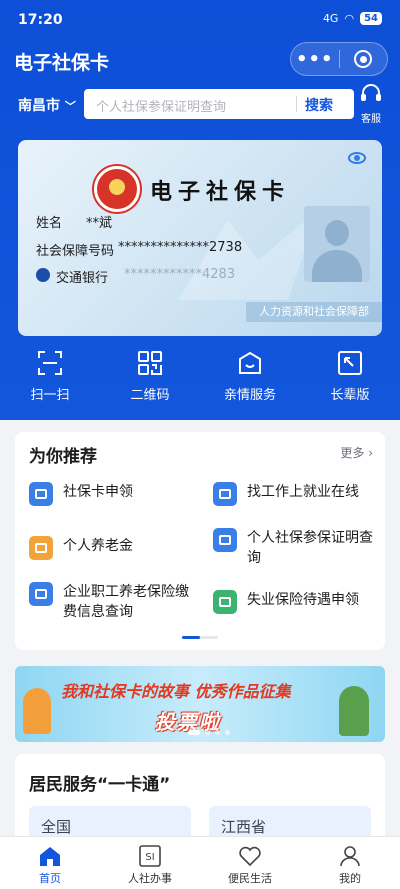  What do you see at coordinates (354, 711) in the screenshot?
I see `banner-figure-right` at bounding box center [354, 711].